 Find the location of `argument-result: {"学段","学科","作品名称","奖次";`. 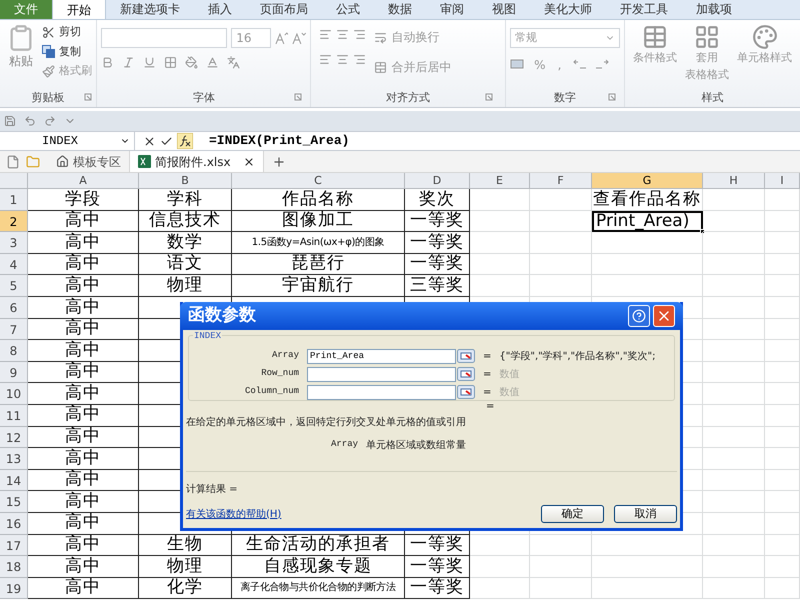

argument-result: {"学段","学科","作品名称","奖次"; is located at coordinates (577, 357).